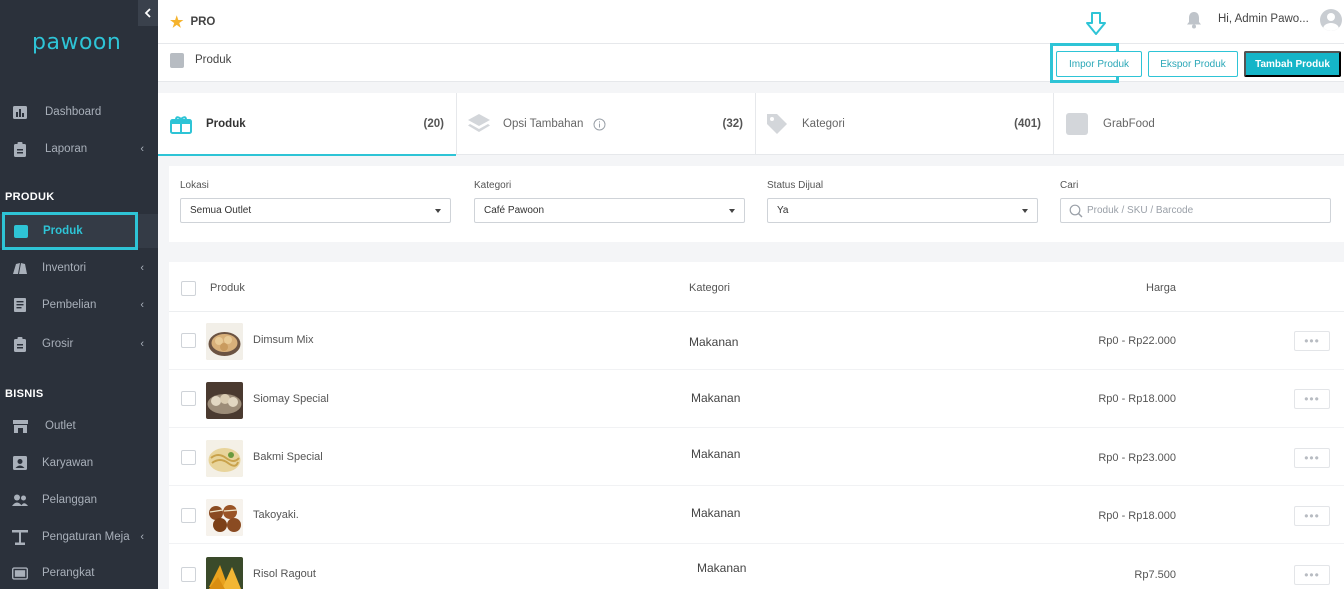  Describe the element at coordinates (284, 574) in the screenshot. I see `product-name: Risol Ragout` at that location.